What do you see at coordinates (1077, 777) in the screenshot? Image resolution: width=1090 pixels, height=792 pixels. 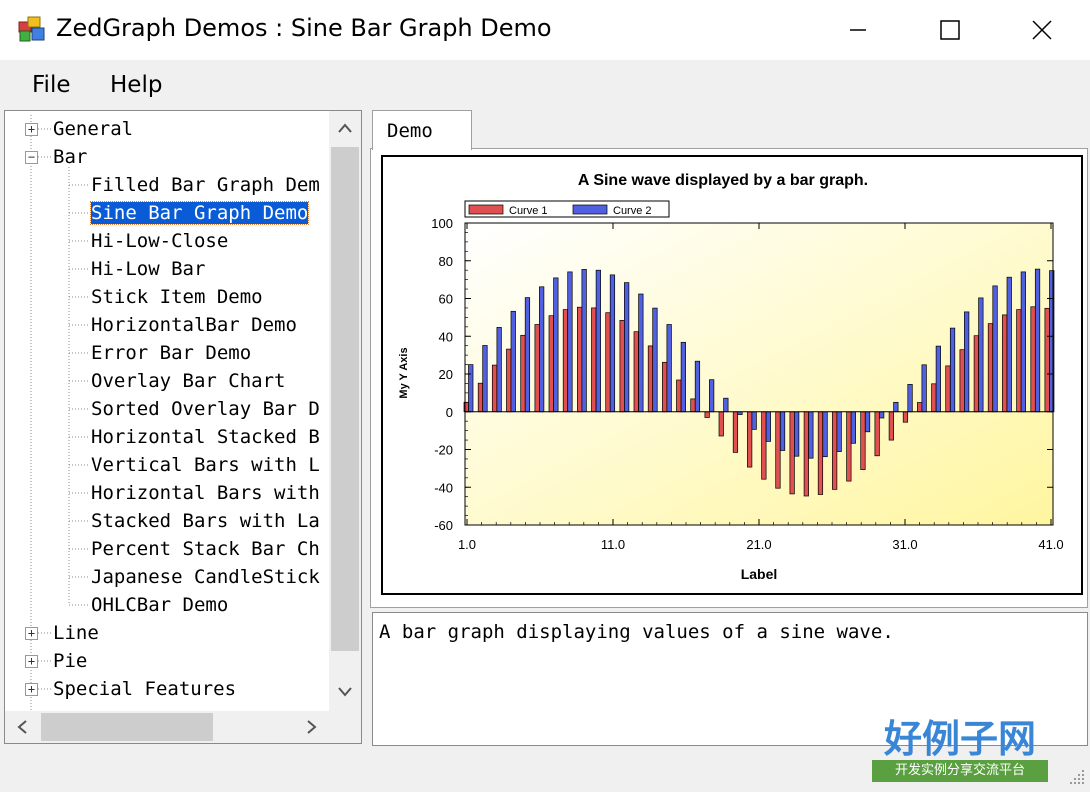 I see `resize-grip-icon` at bounding box center [1077, 777].